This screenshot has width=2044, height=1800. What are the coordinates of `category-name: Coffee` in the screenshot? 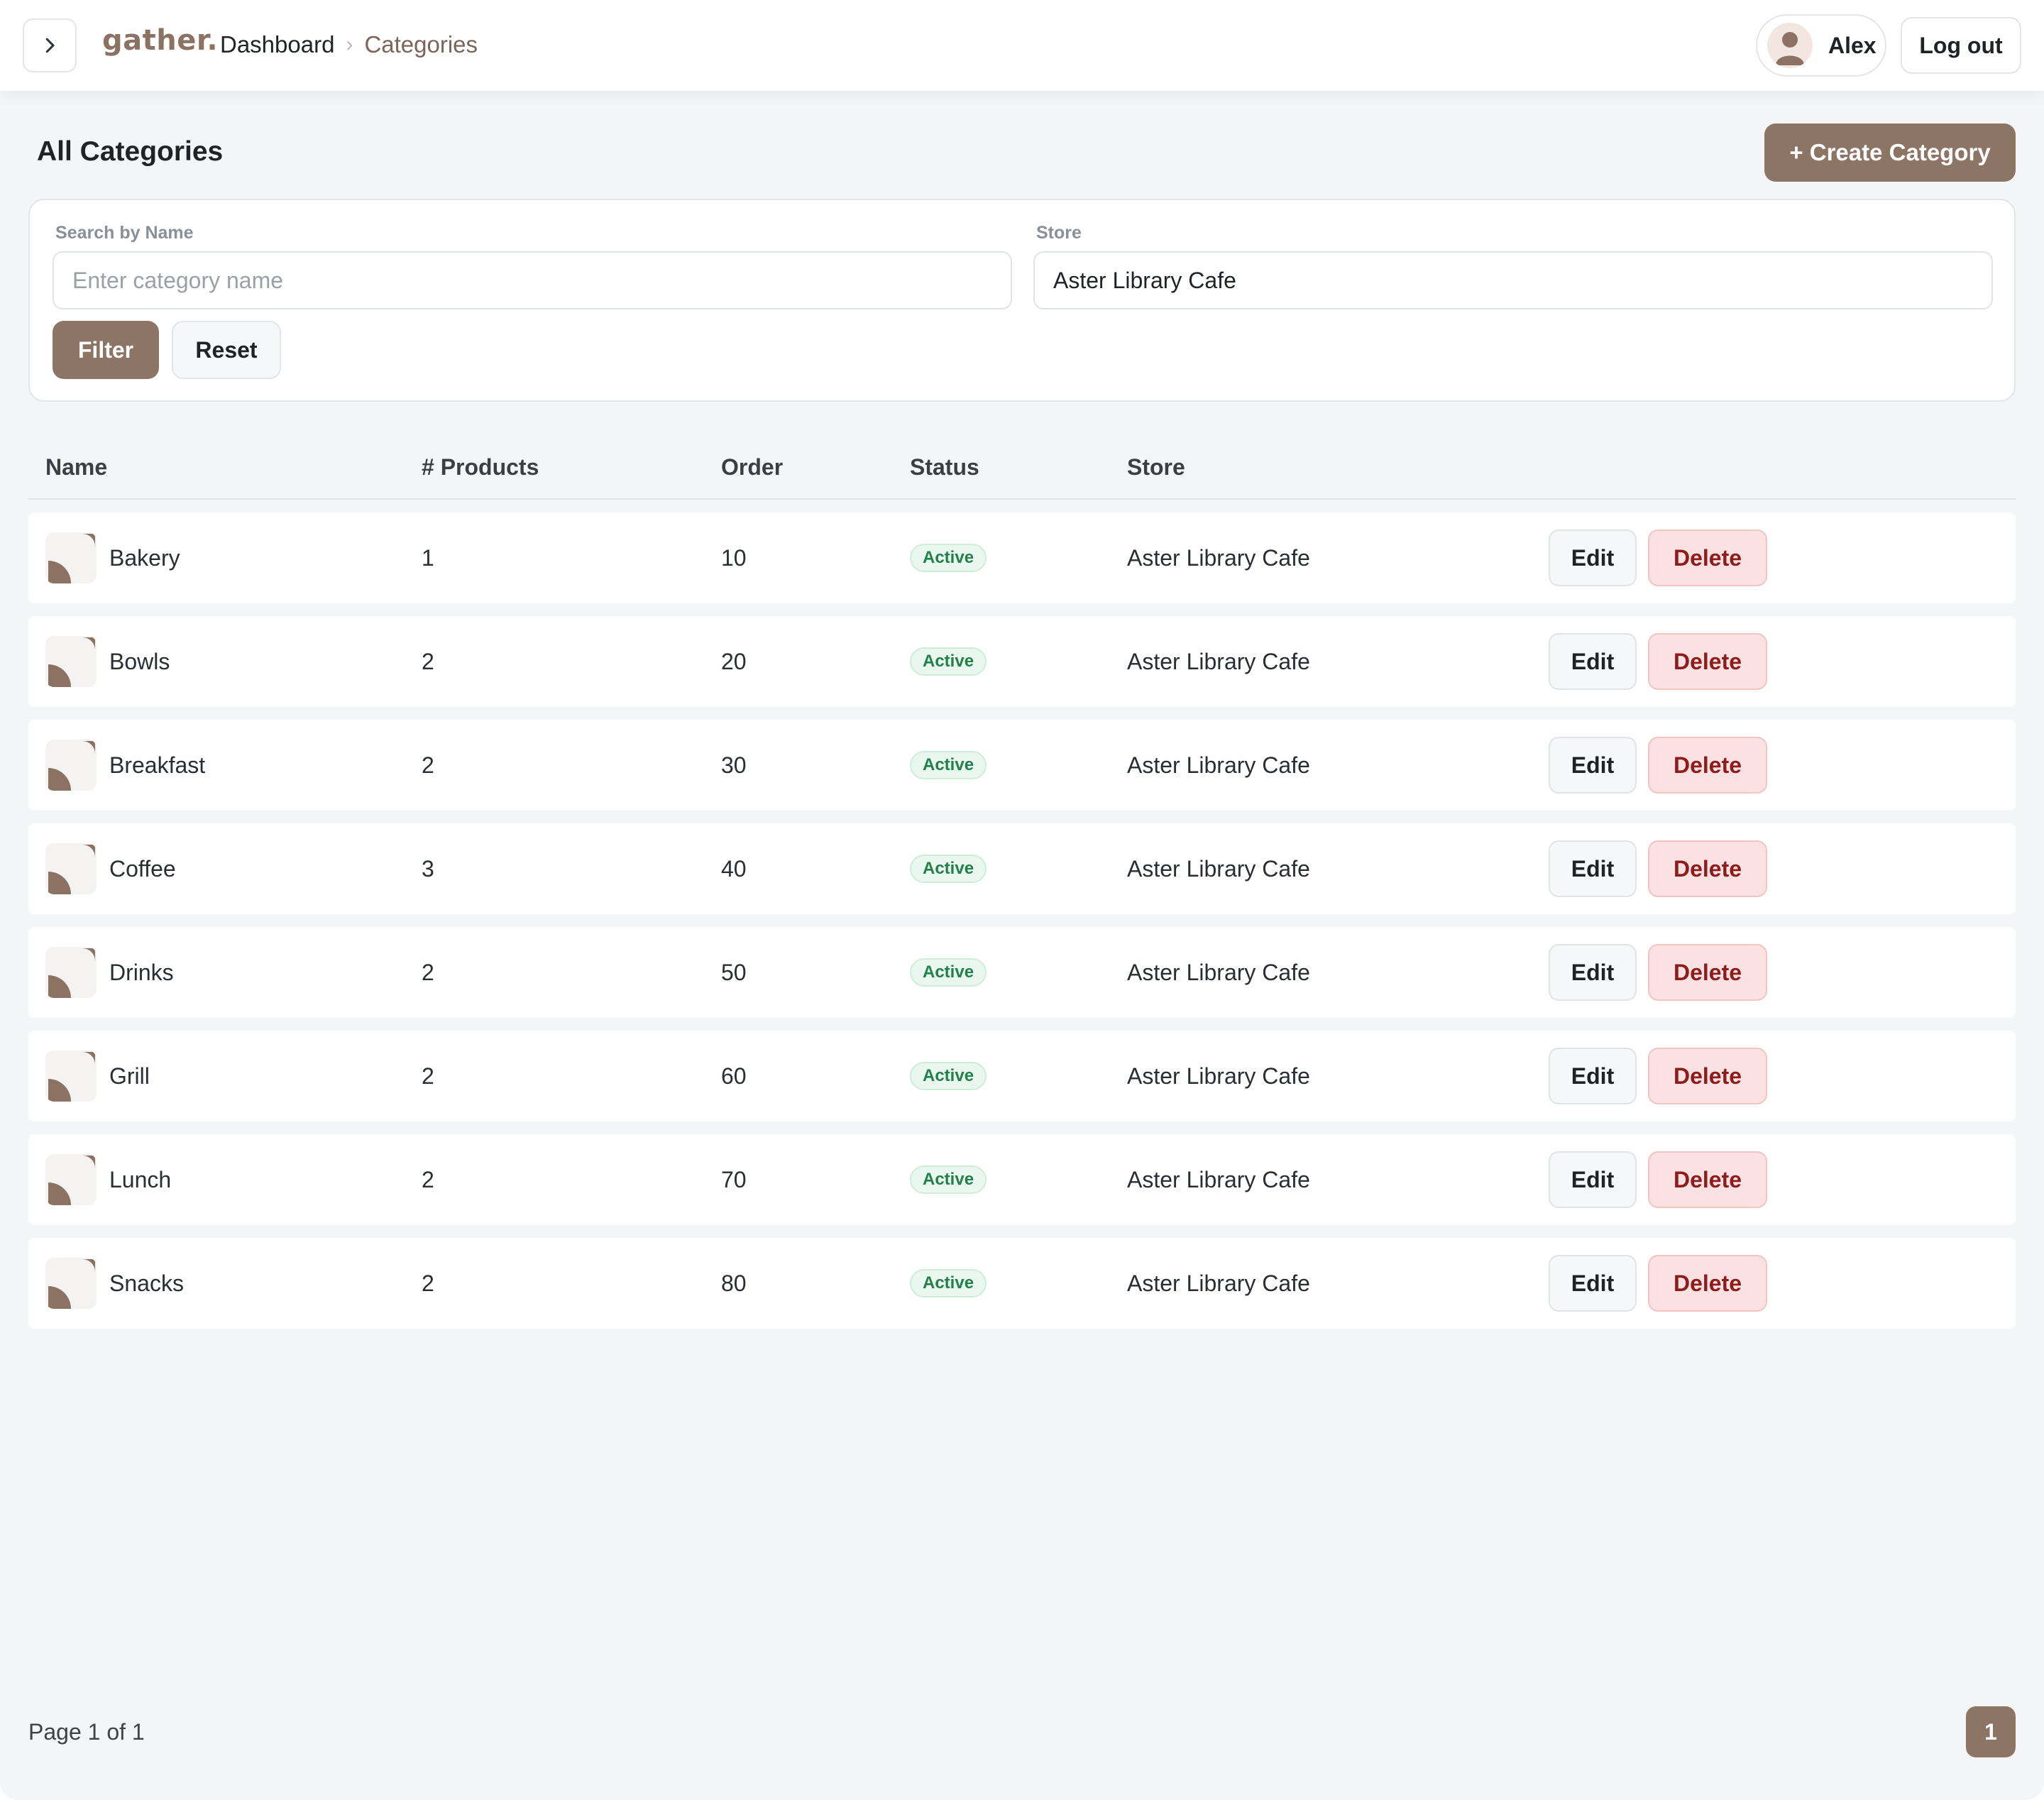 It's located at (142, 868).